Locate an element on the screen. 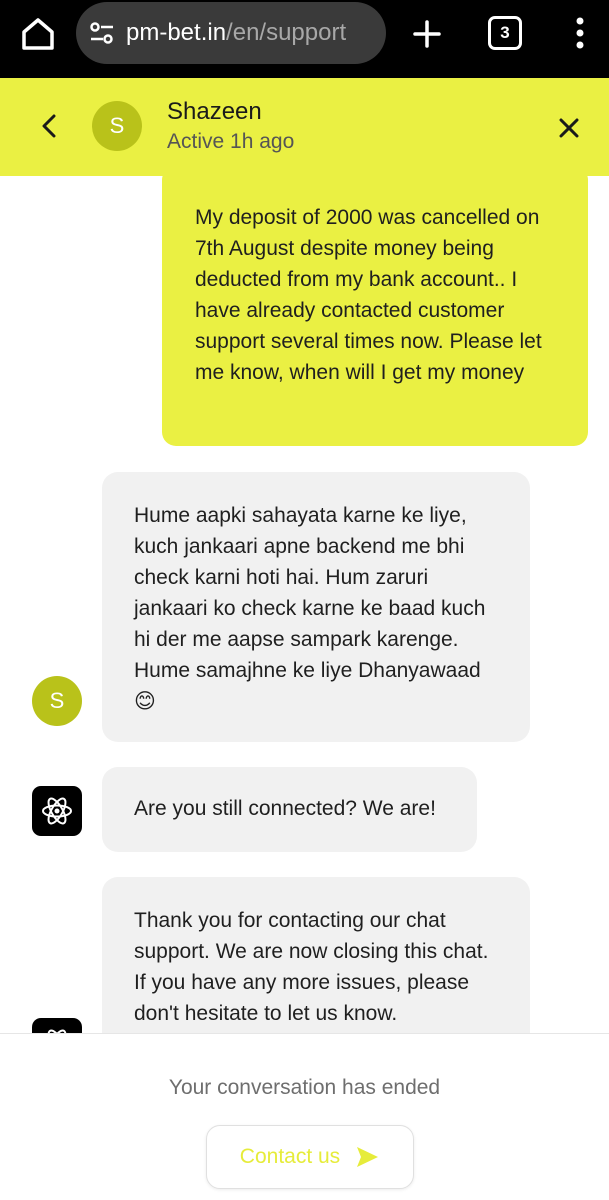  agent-avatar: S is located at coordinates (117, 126).